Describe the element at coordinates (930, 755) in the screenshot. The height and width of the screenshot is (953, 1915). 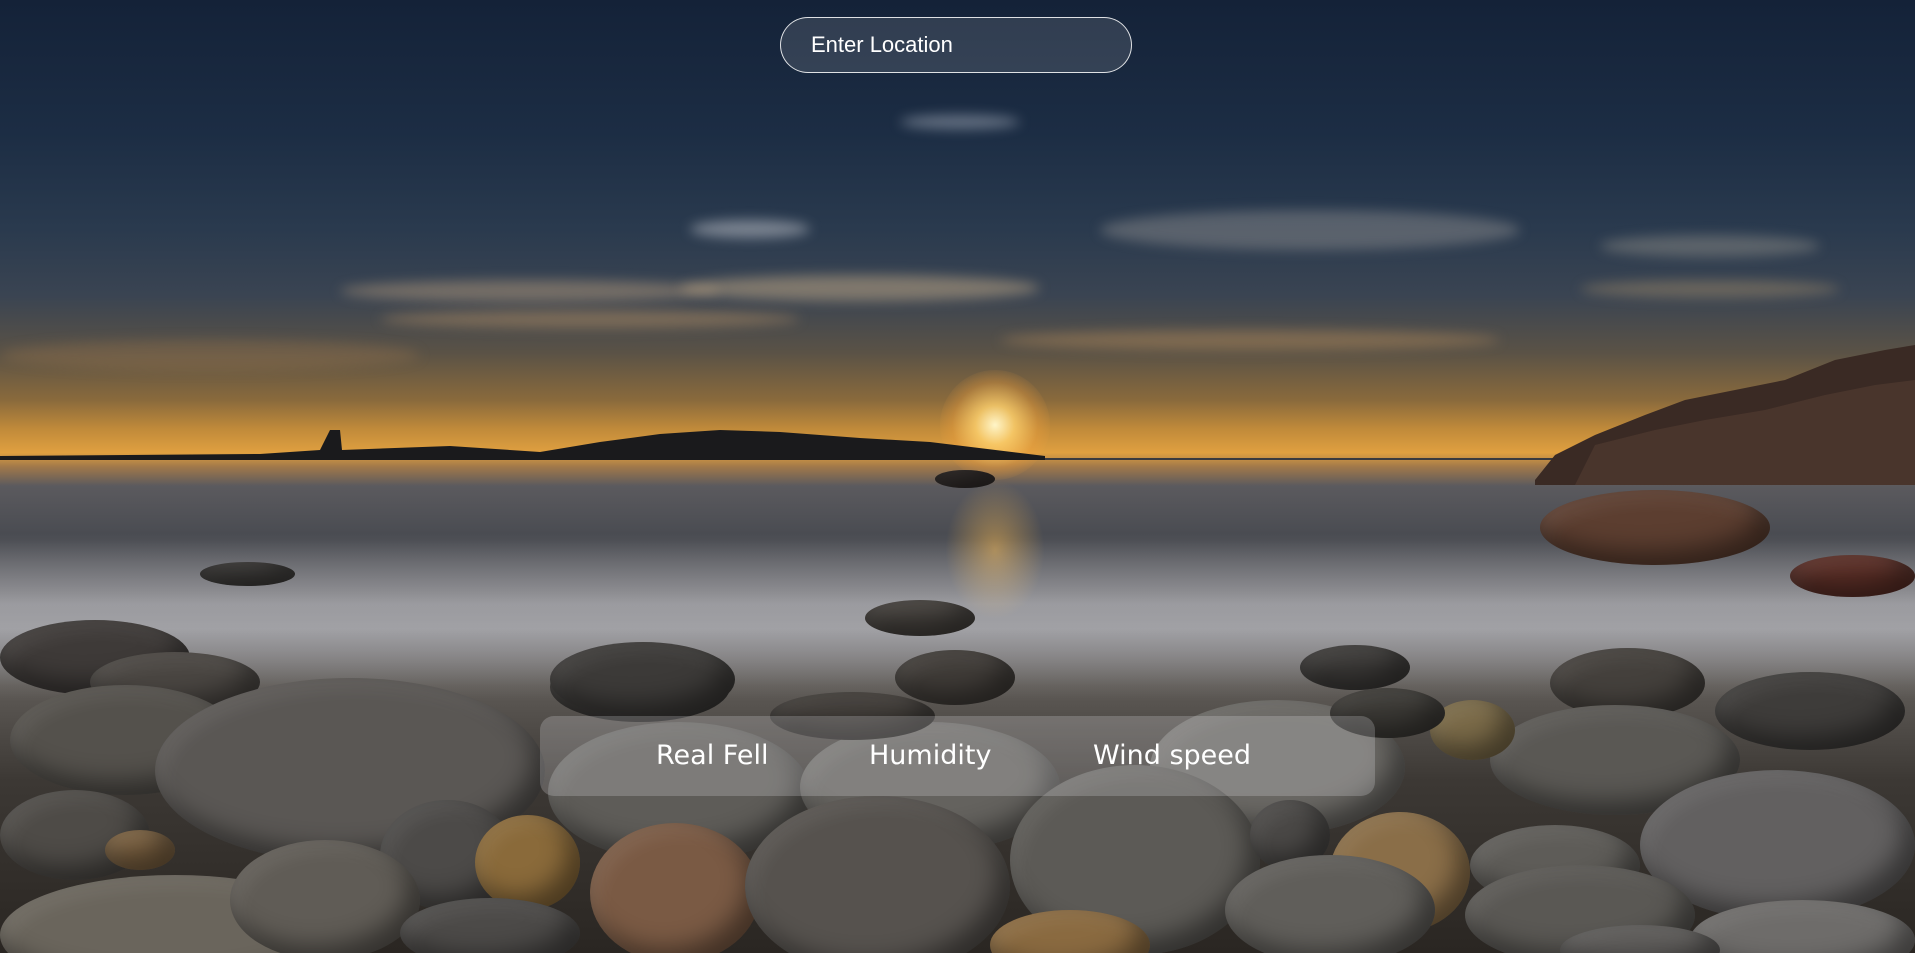
I see `humidity-label: Humidity` at that location.